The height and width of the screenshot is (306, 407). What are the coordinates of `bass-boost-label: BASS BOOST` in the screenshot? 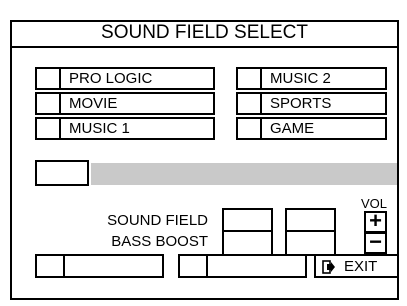 It's located at (159, 241).